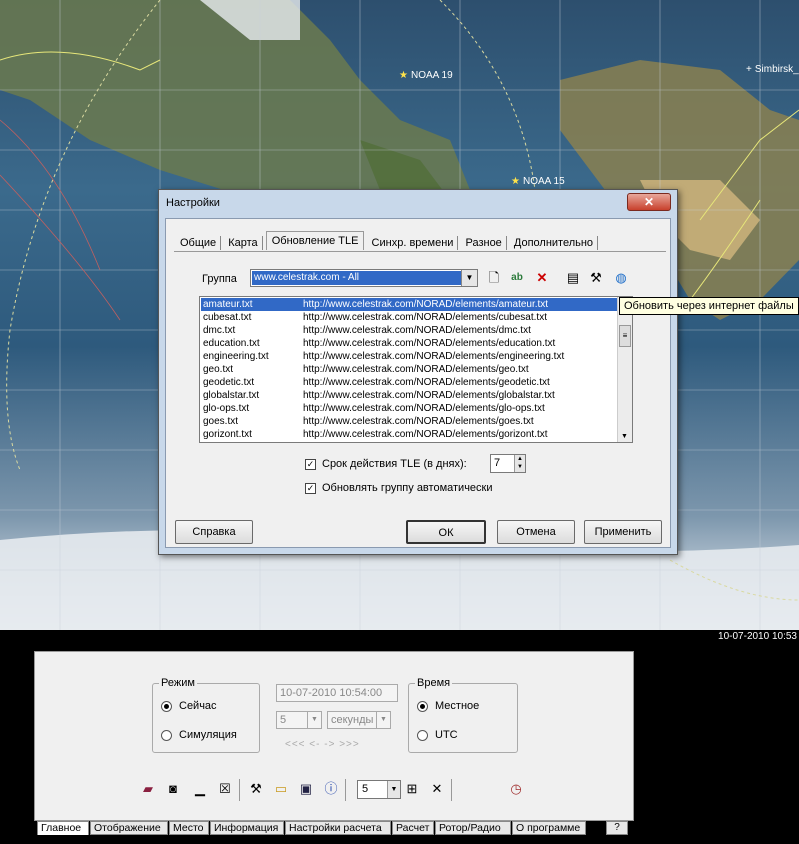  I want to click on auto-update-checkbox: ✓, so click(310, 488).